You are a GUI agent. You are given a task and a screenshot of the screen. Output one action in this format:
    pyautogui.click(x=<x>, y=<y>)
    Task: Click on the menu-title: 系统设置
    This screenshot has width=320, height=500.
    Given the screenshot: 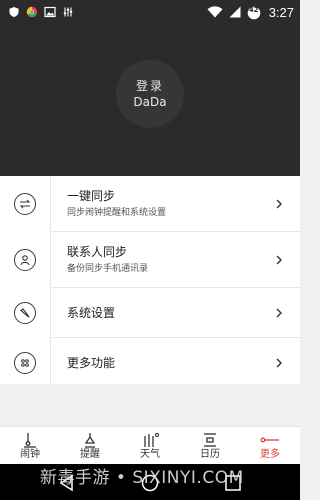 What is the action you would take?
    pyautogui.click(x=91, y=312)
    